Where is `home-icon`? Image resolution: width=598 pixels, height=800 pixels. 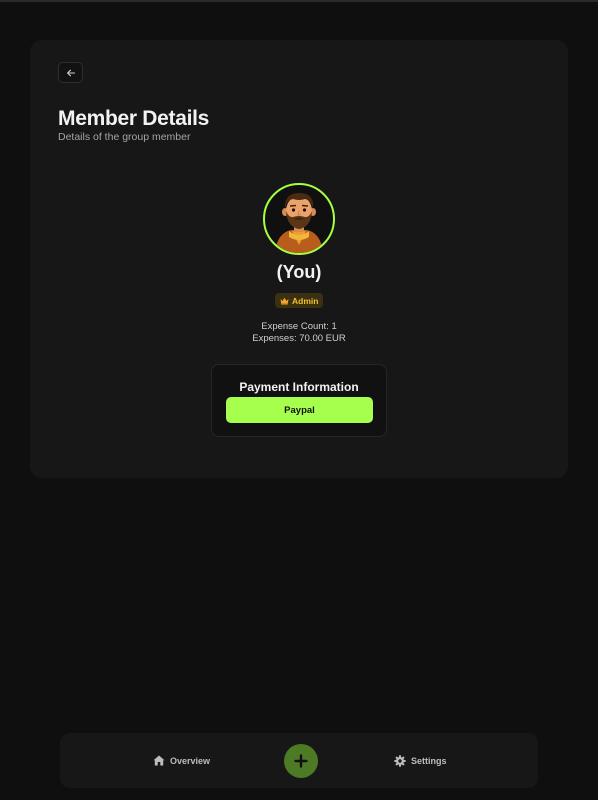
home-icon is located at coordinates (159, 760).